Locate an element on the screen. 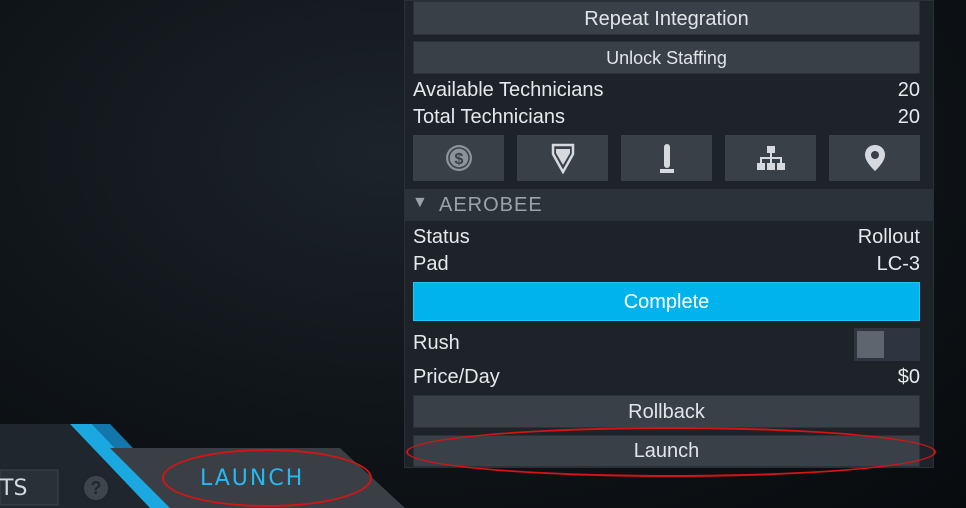 This screenshot has width=966, height=508. repeat-integration-button: Repeat Integration is located at coordinates (666, 18).